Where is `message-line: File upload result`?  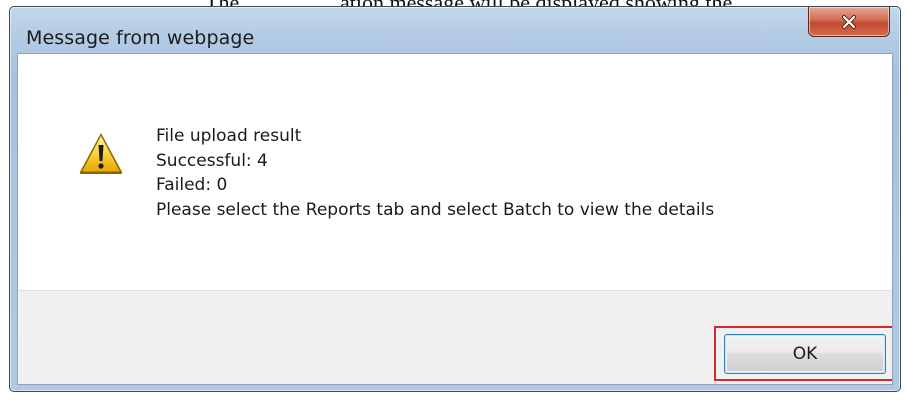
message-line: File upload result is located at coordinates (229, 136).